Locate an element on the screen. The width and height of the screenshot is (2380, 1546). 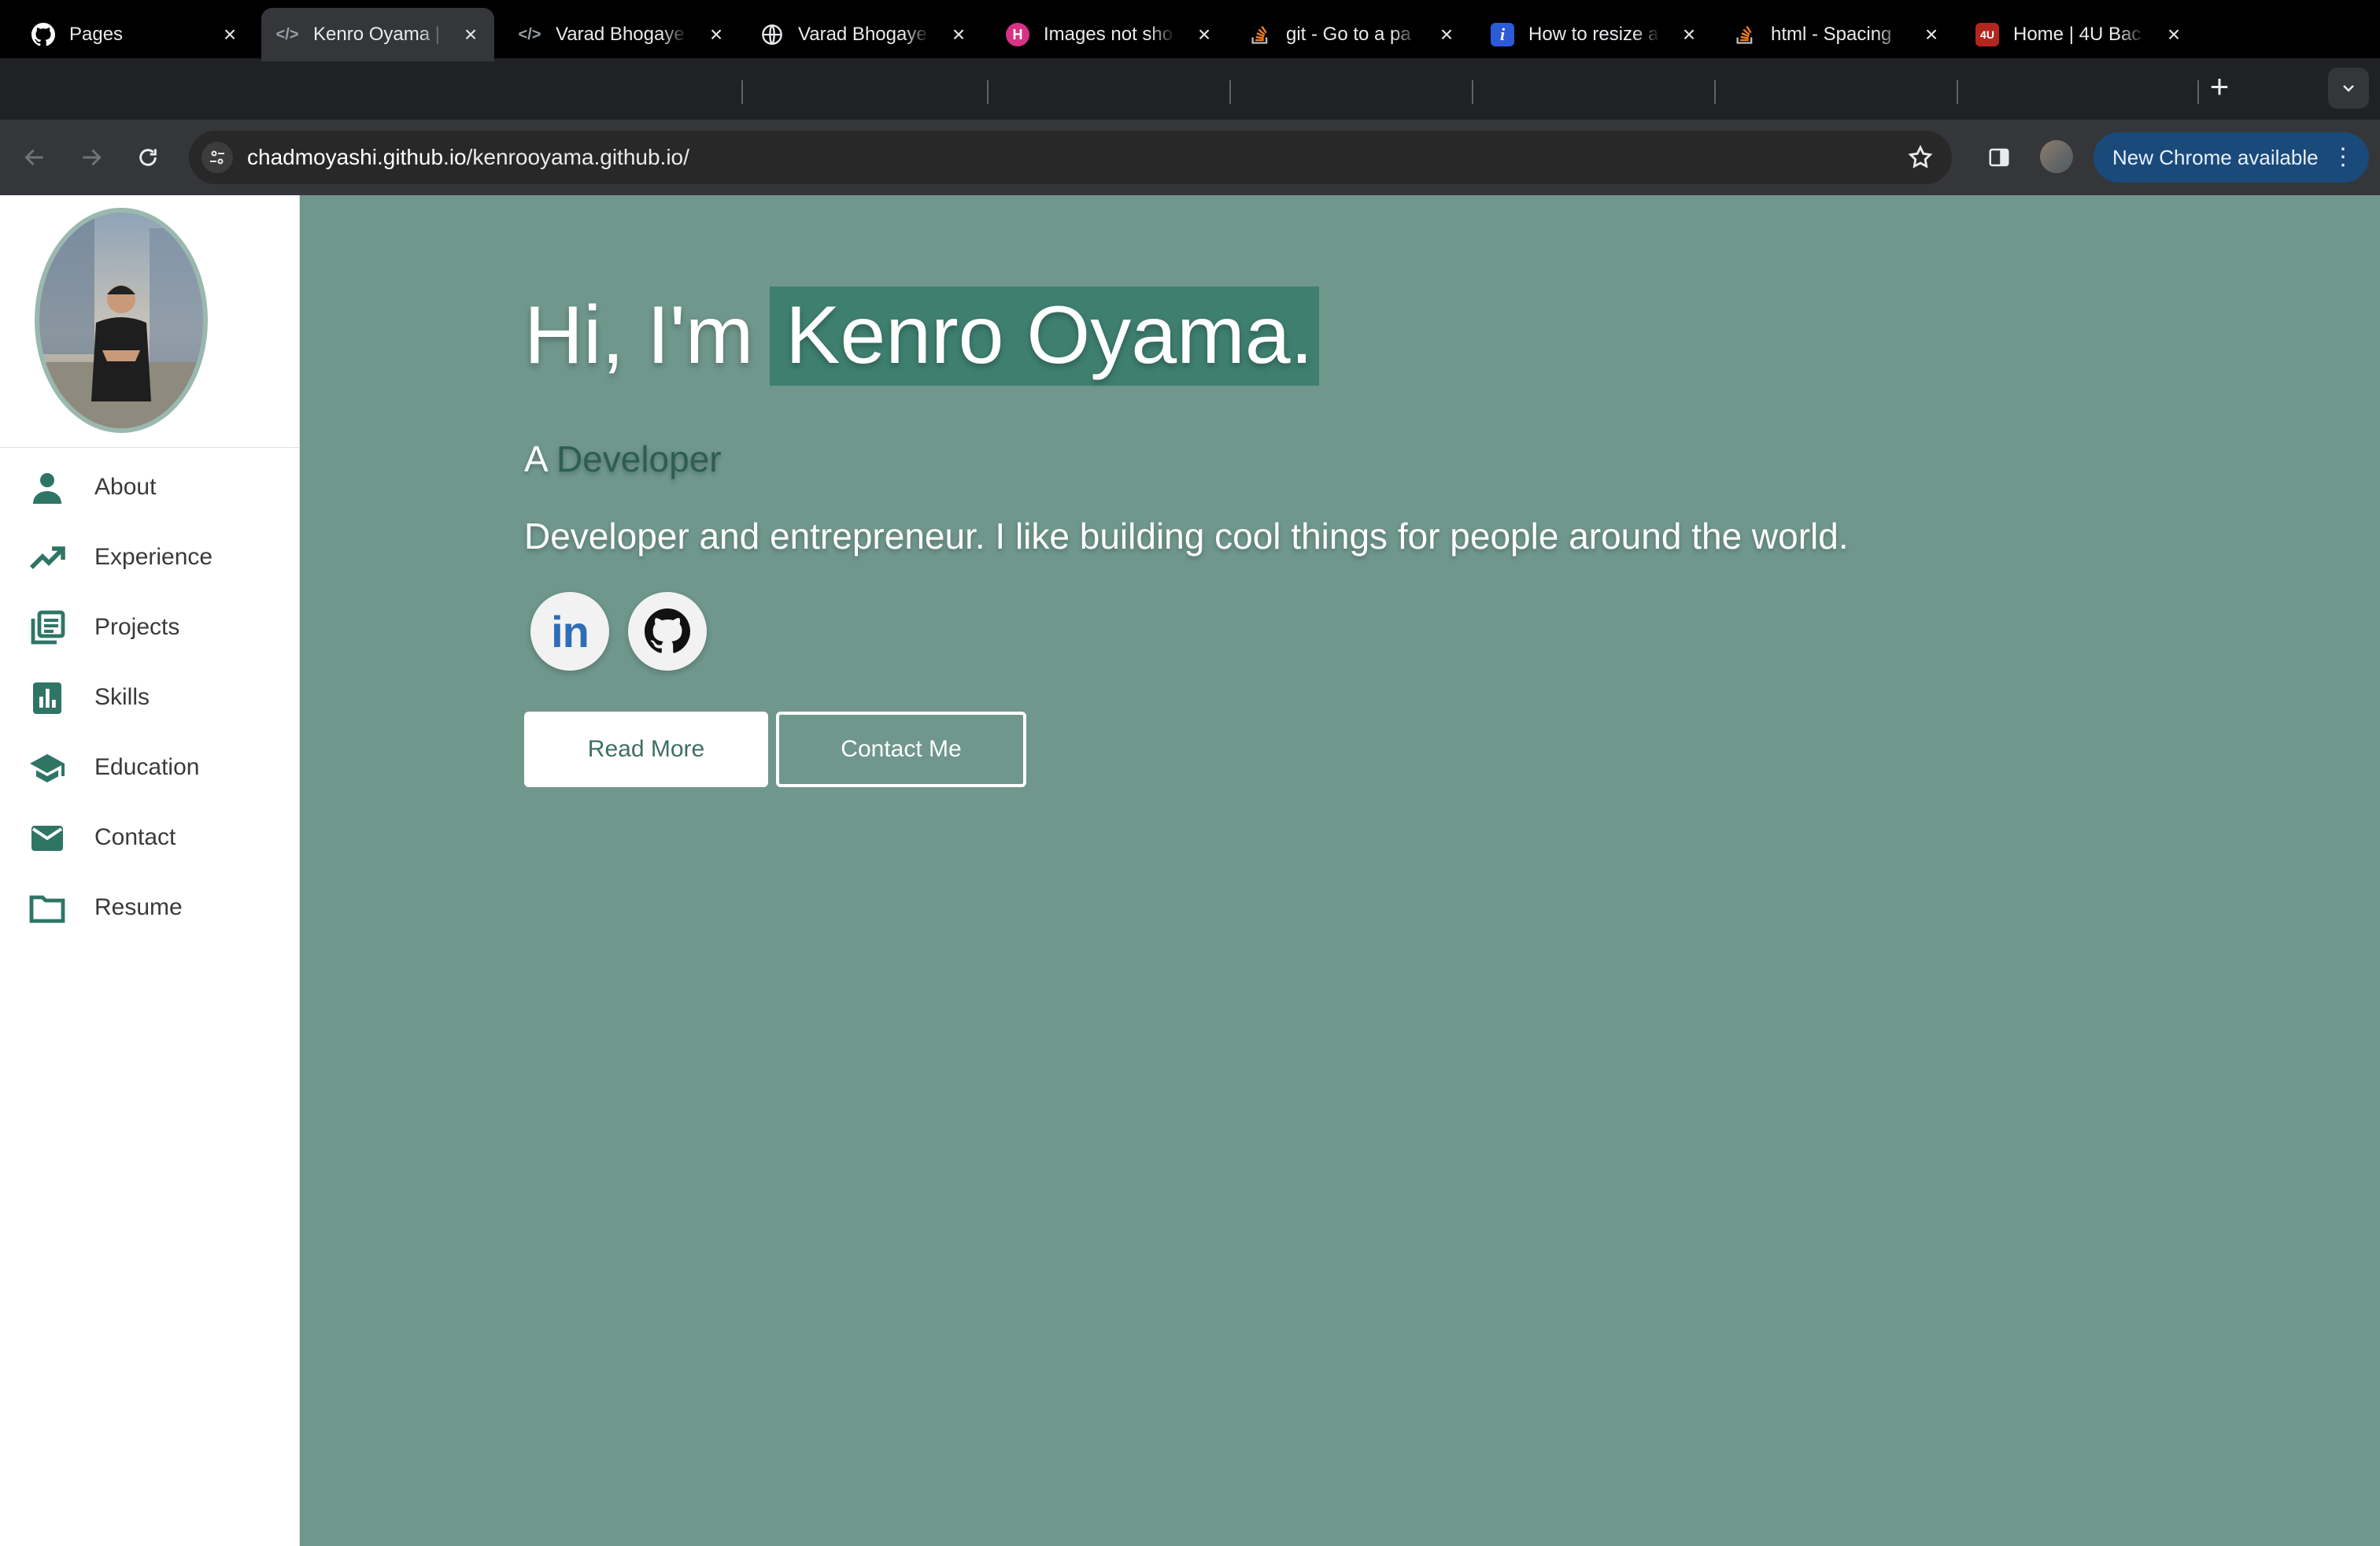
tab-kenro-oyama: </> Kenro Oyama | × is located at coordinates (377, 34).